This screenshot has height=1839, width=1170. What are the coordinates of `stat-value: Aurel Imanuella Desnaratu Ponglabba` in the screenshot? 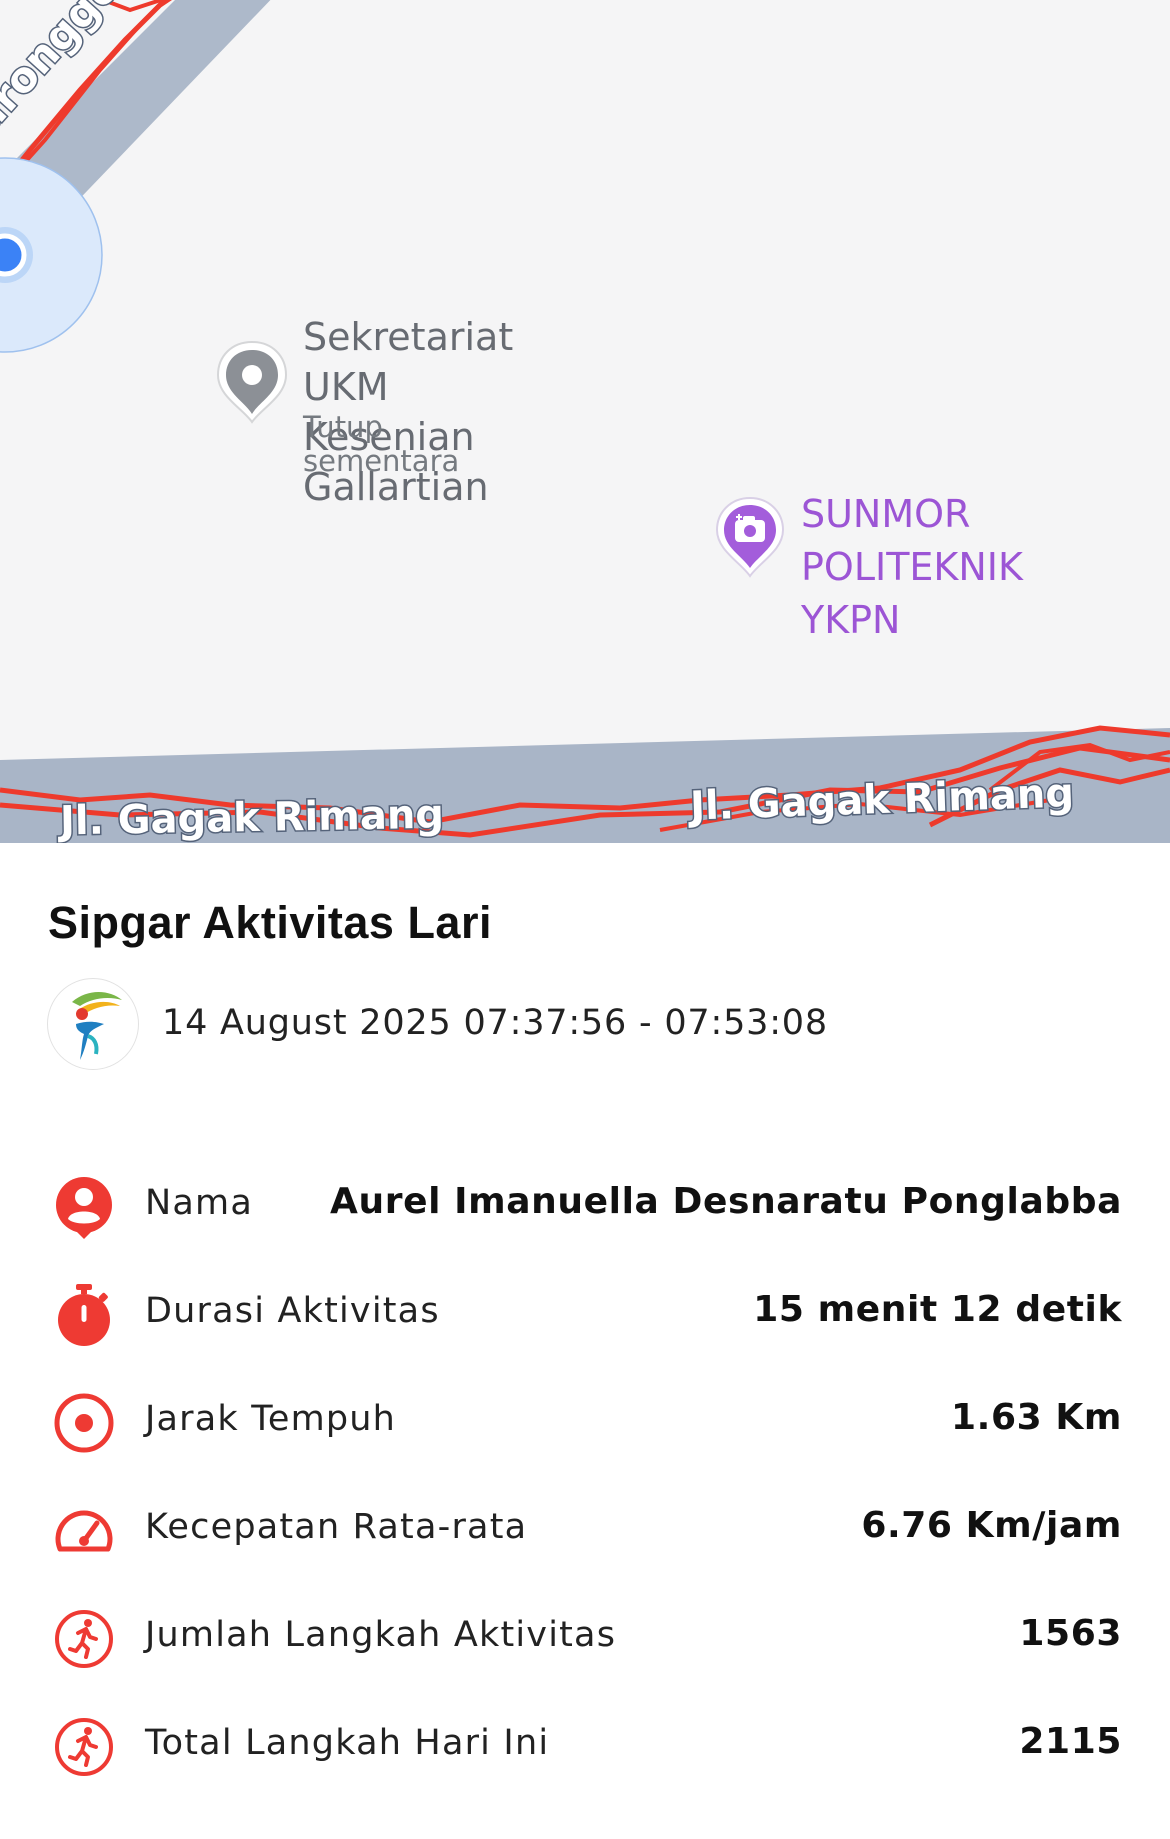 It's located at (726, 1201).